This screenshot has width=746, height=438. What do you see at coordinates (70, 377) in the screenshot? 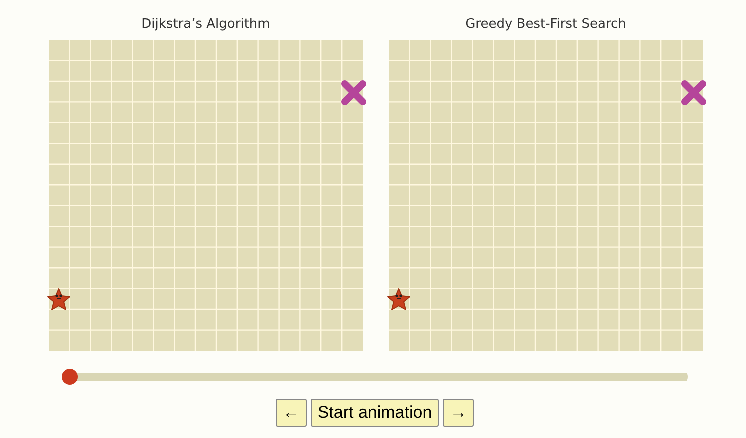
I see `slider-thumb` at bounding box center [70, 377].